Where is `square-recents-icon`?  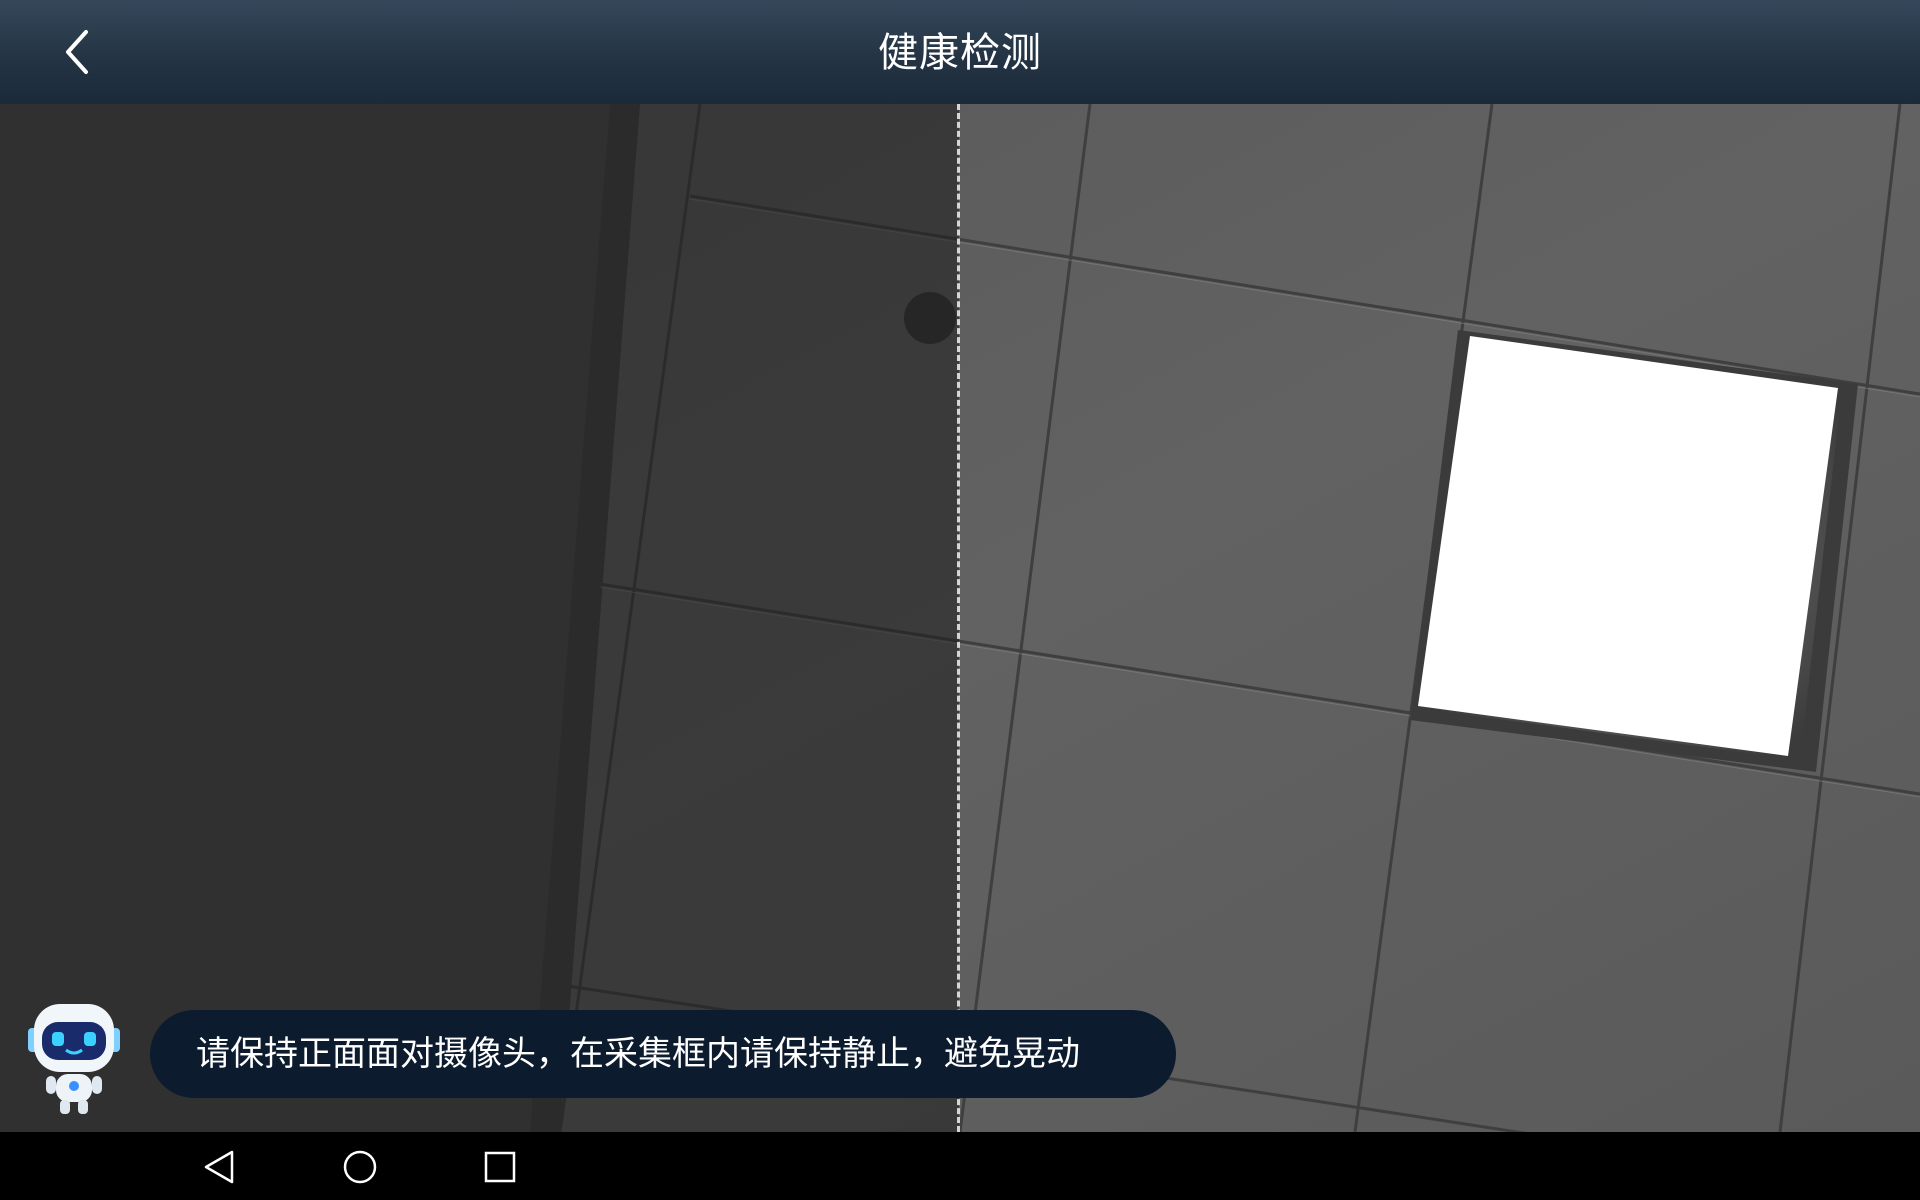 square-recents-icon is located at coordinates (500, 1167).